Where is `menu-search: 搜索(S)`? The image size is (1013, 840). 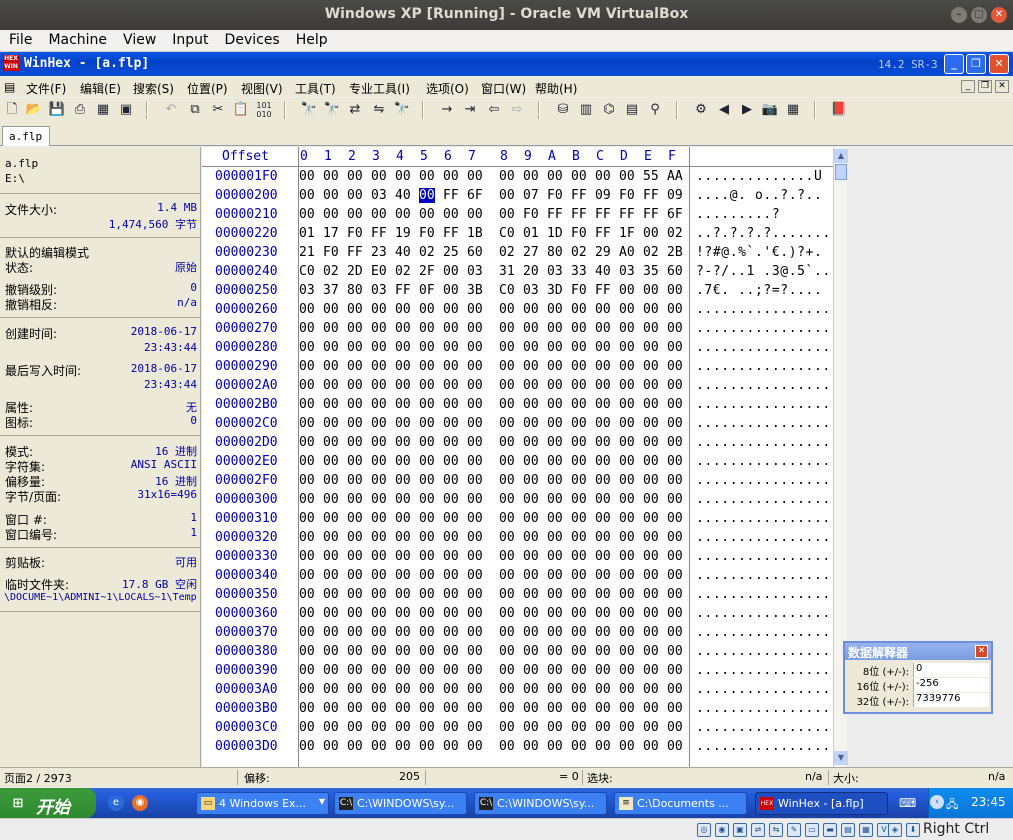
menu-search: 搜索(S) is located at coordinates (153, 88).